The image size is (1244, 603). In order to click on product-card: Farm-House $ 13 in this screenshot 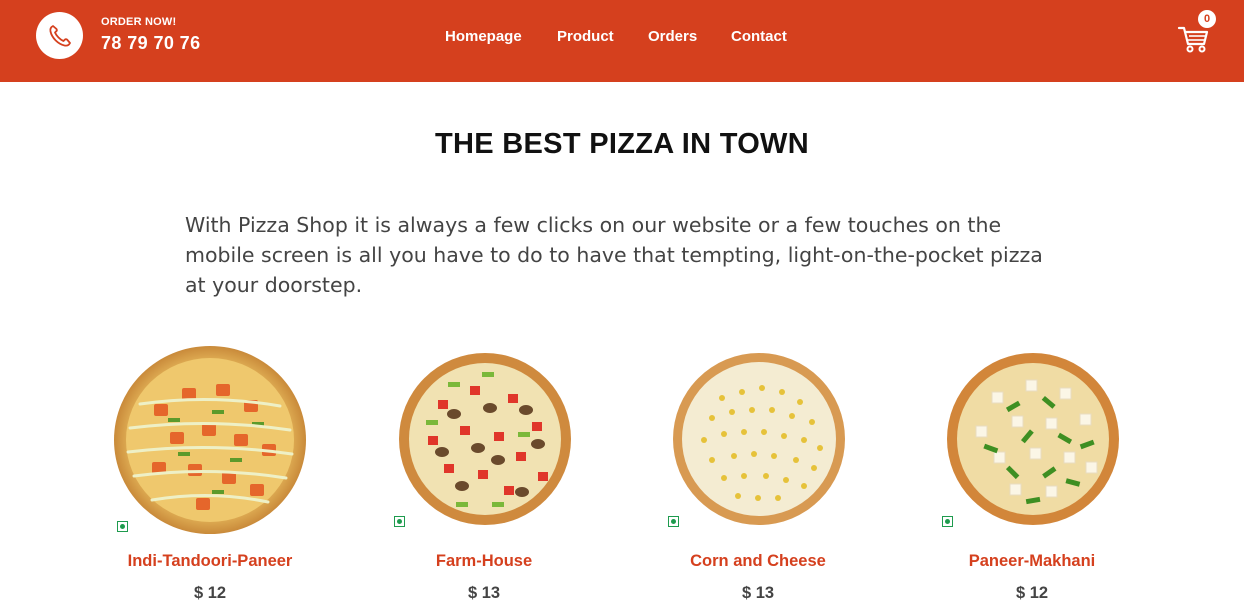, I will do `click(484, 471)`.